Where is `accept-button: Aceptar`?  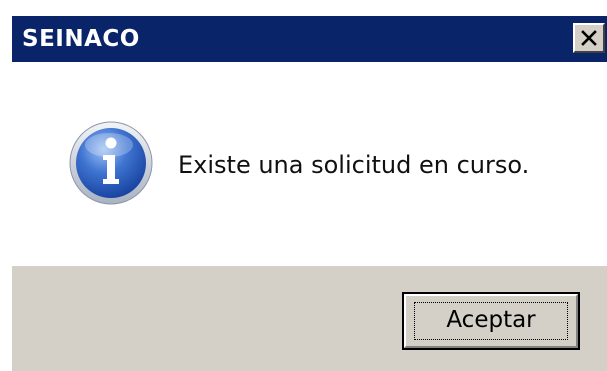
accept-button: Aceptar is located at coordinates (491, 321).